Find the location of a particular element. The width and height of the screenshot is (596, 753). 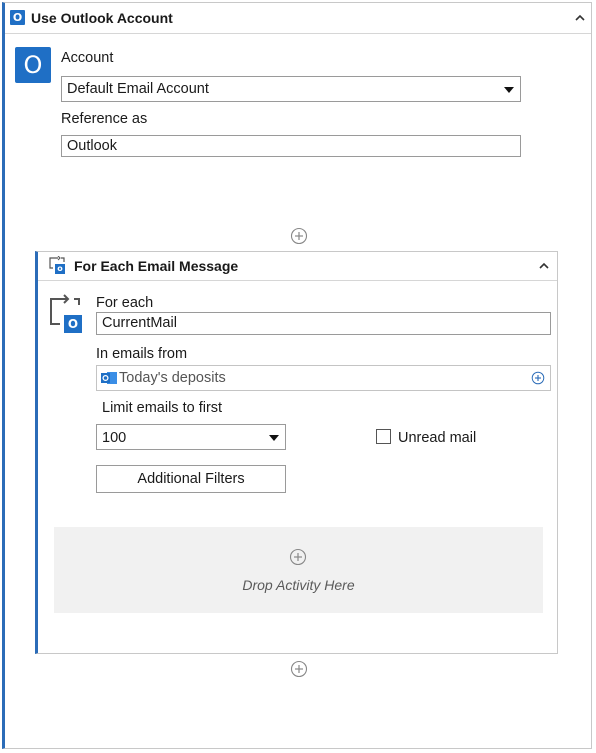

limit-emails-dropdown: 100 is located at coordinates (191, 437).